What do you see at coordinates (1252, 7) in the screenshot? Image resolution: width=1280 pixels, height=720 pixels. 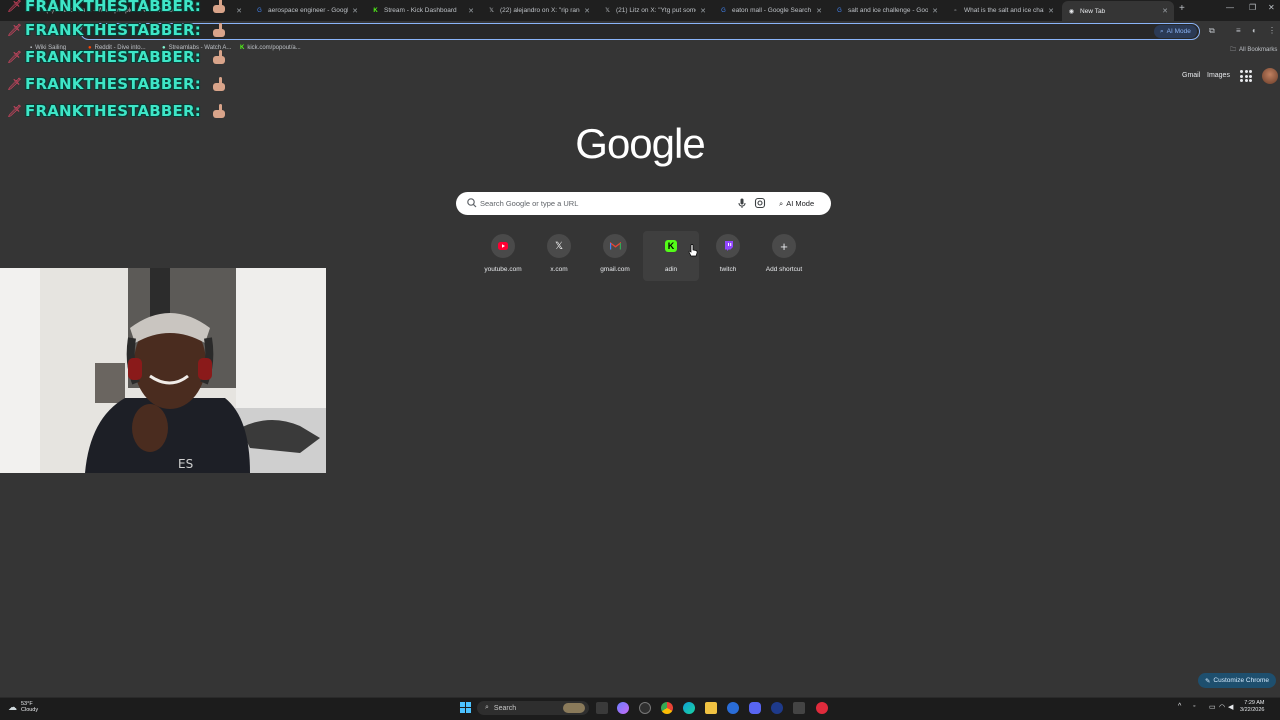 I see `restore-icon: ❐` at bounding box center [1252, 7].